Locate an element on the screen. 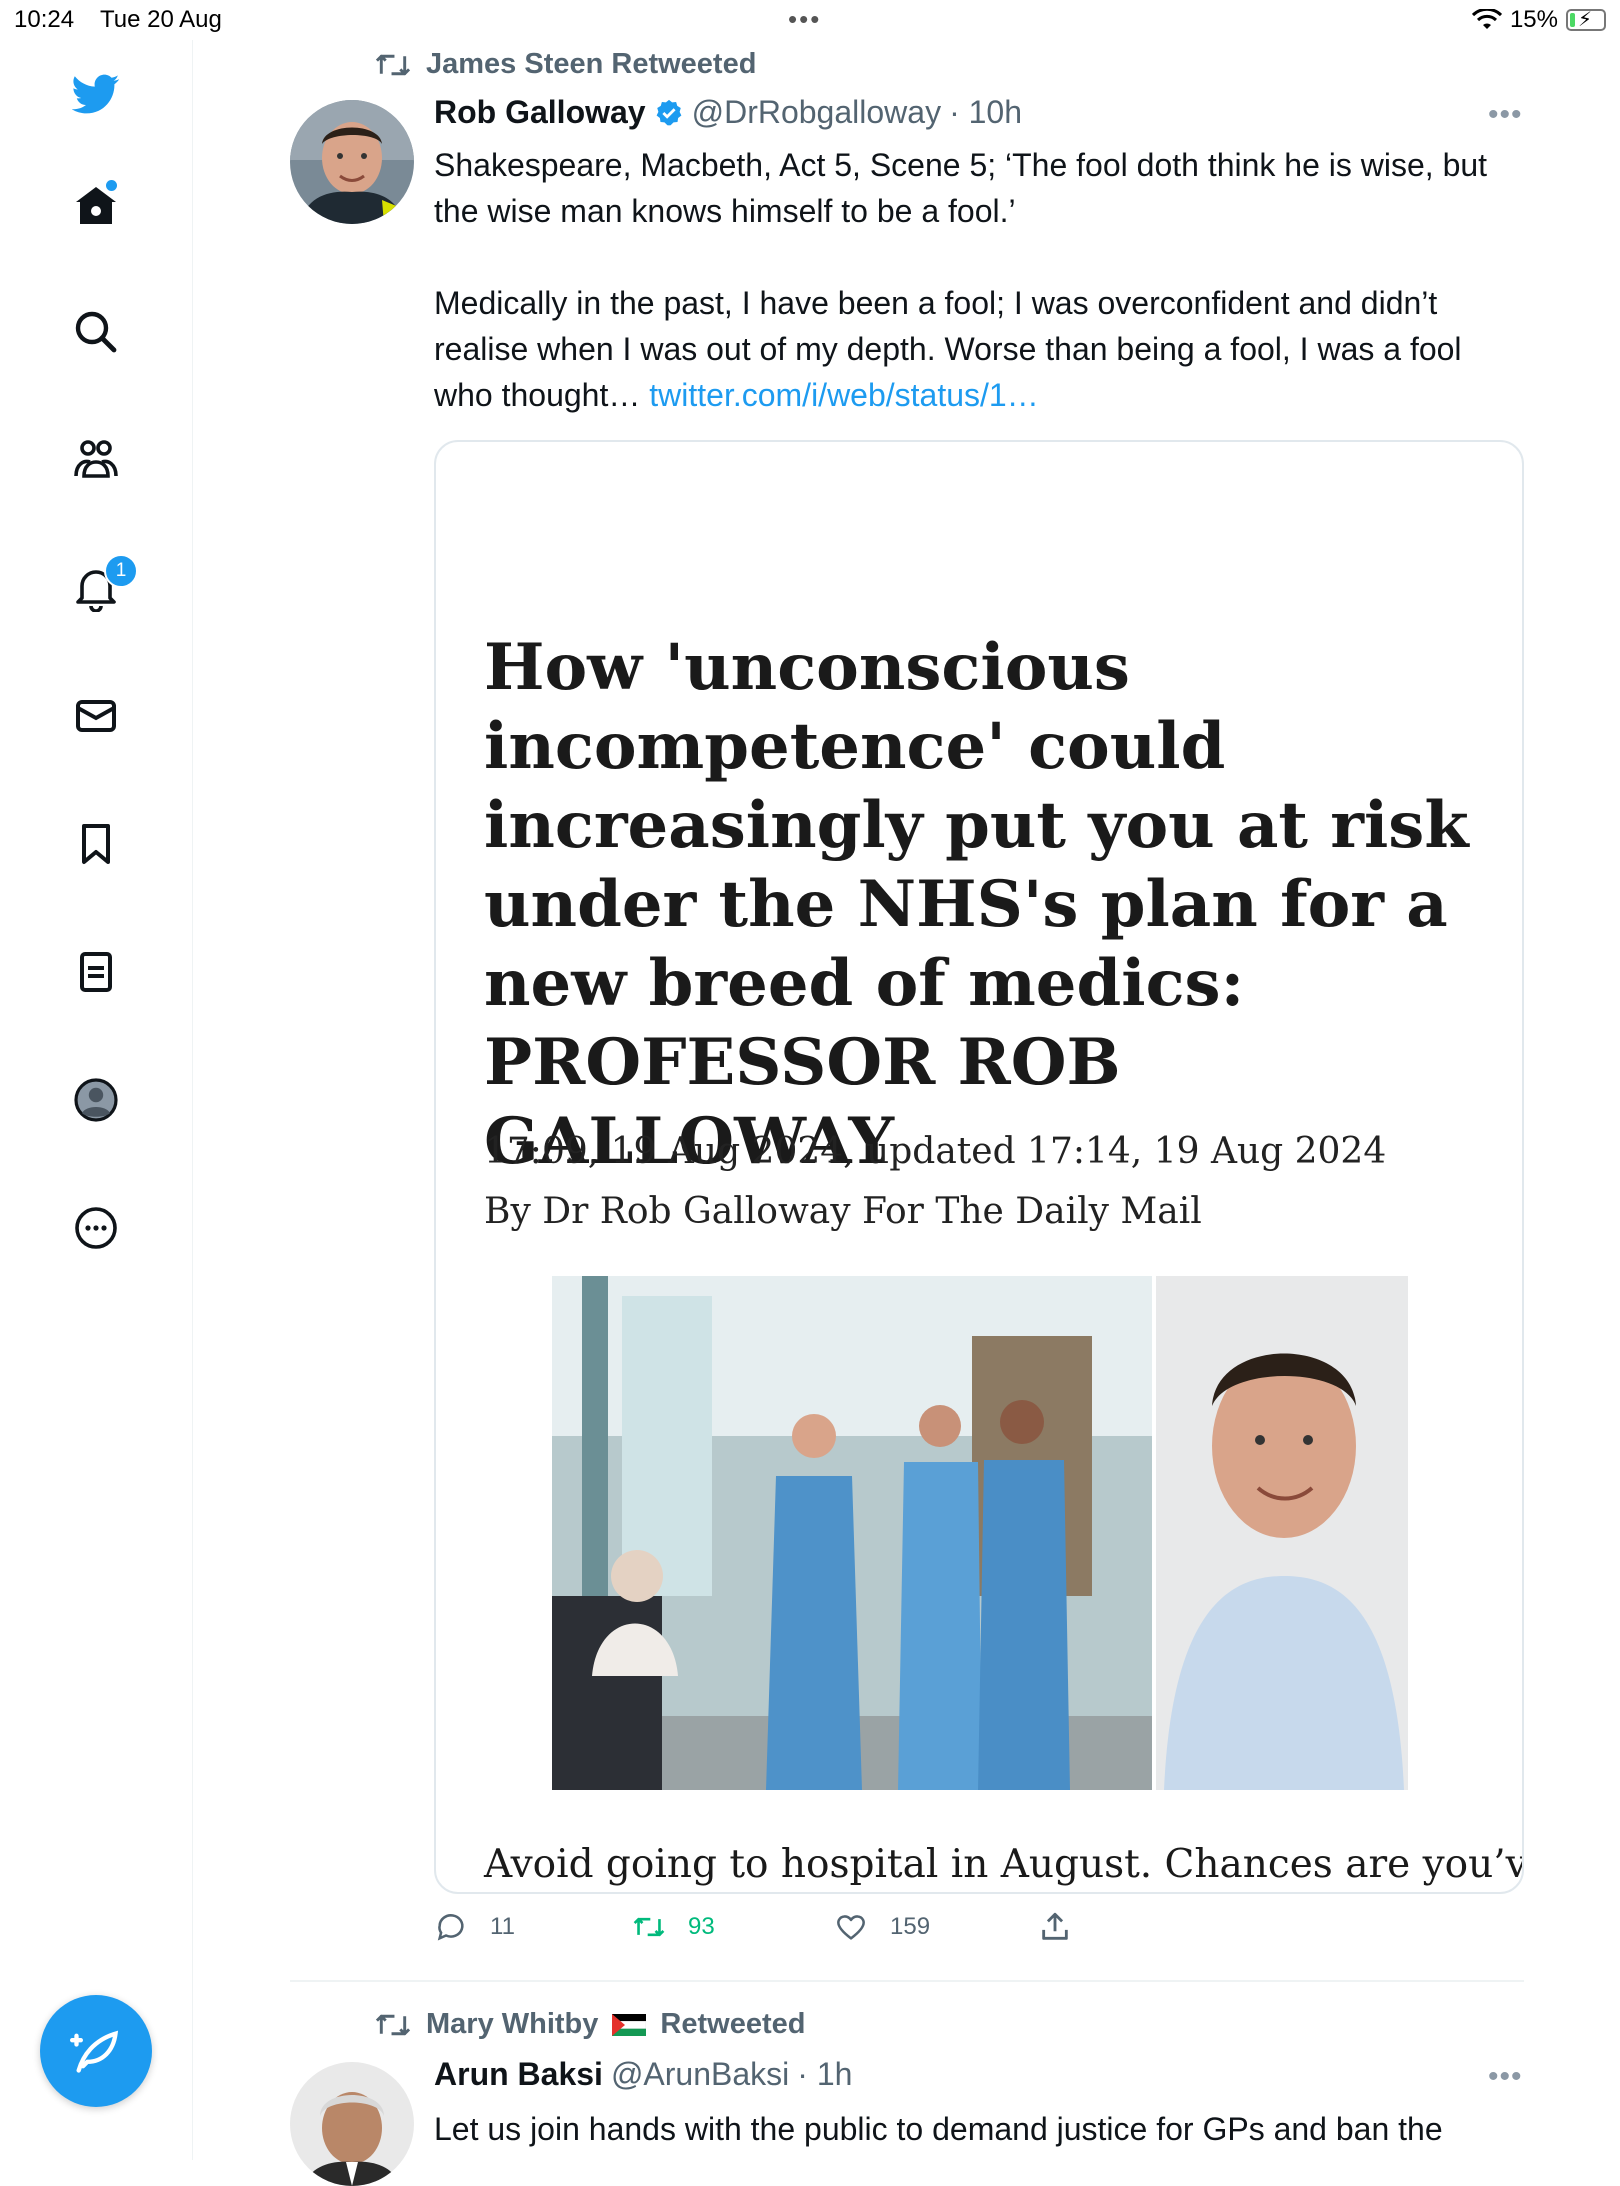 This screenshot has height=2186, width=1620. share-icon is located at coordinates (1055, 1926).